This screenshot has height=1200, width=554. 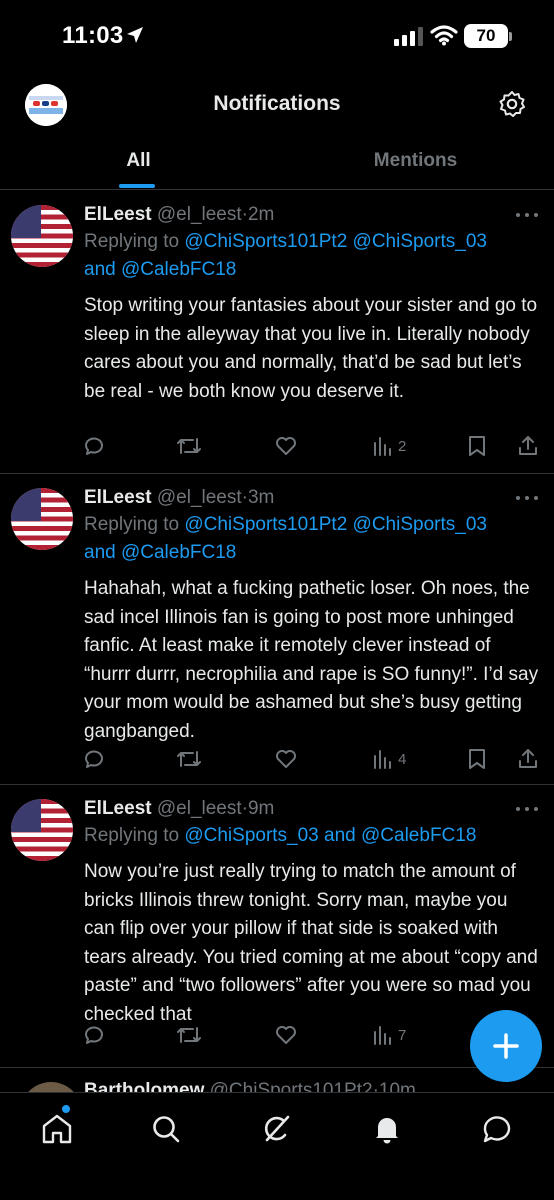 I want to click on tab-all: All, so click(x=138, y=161).